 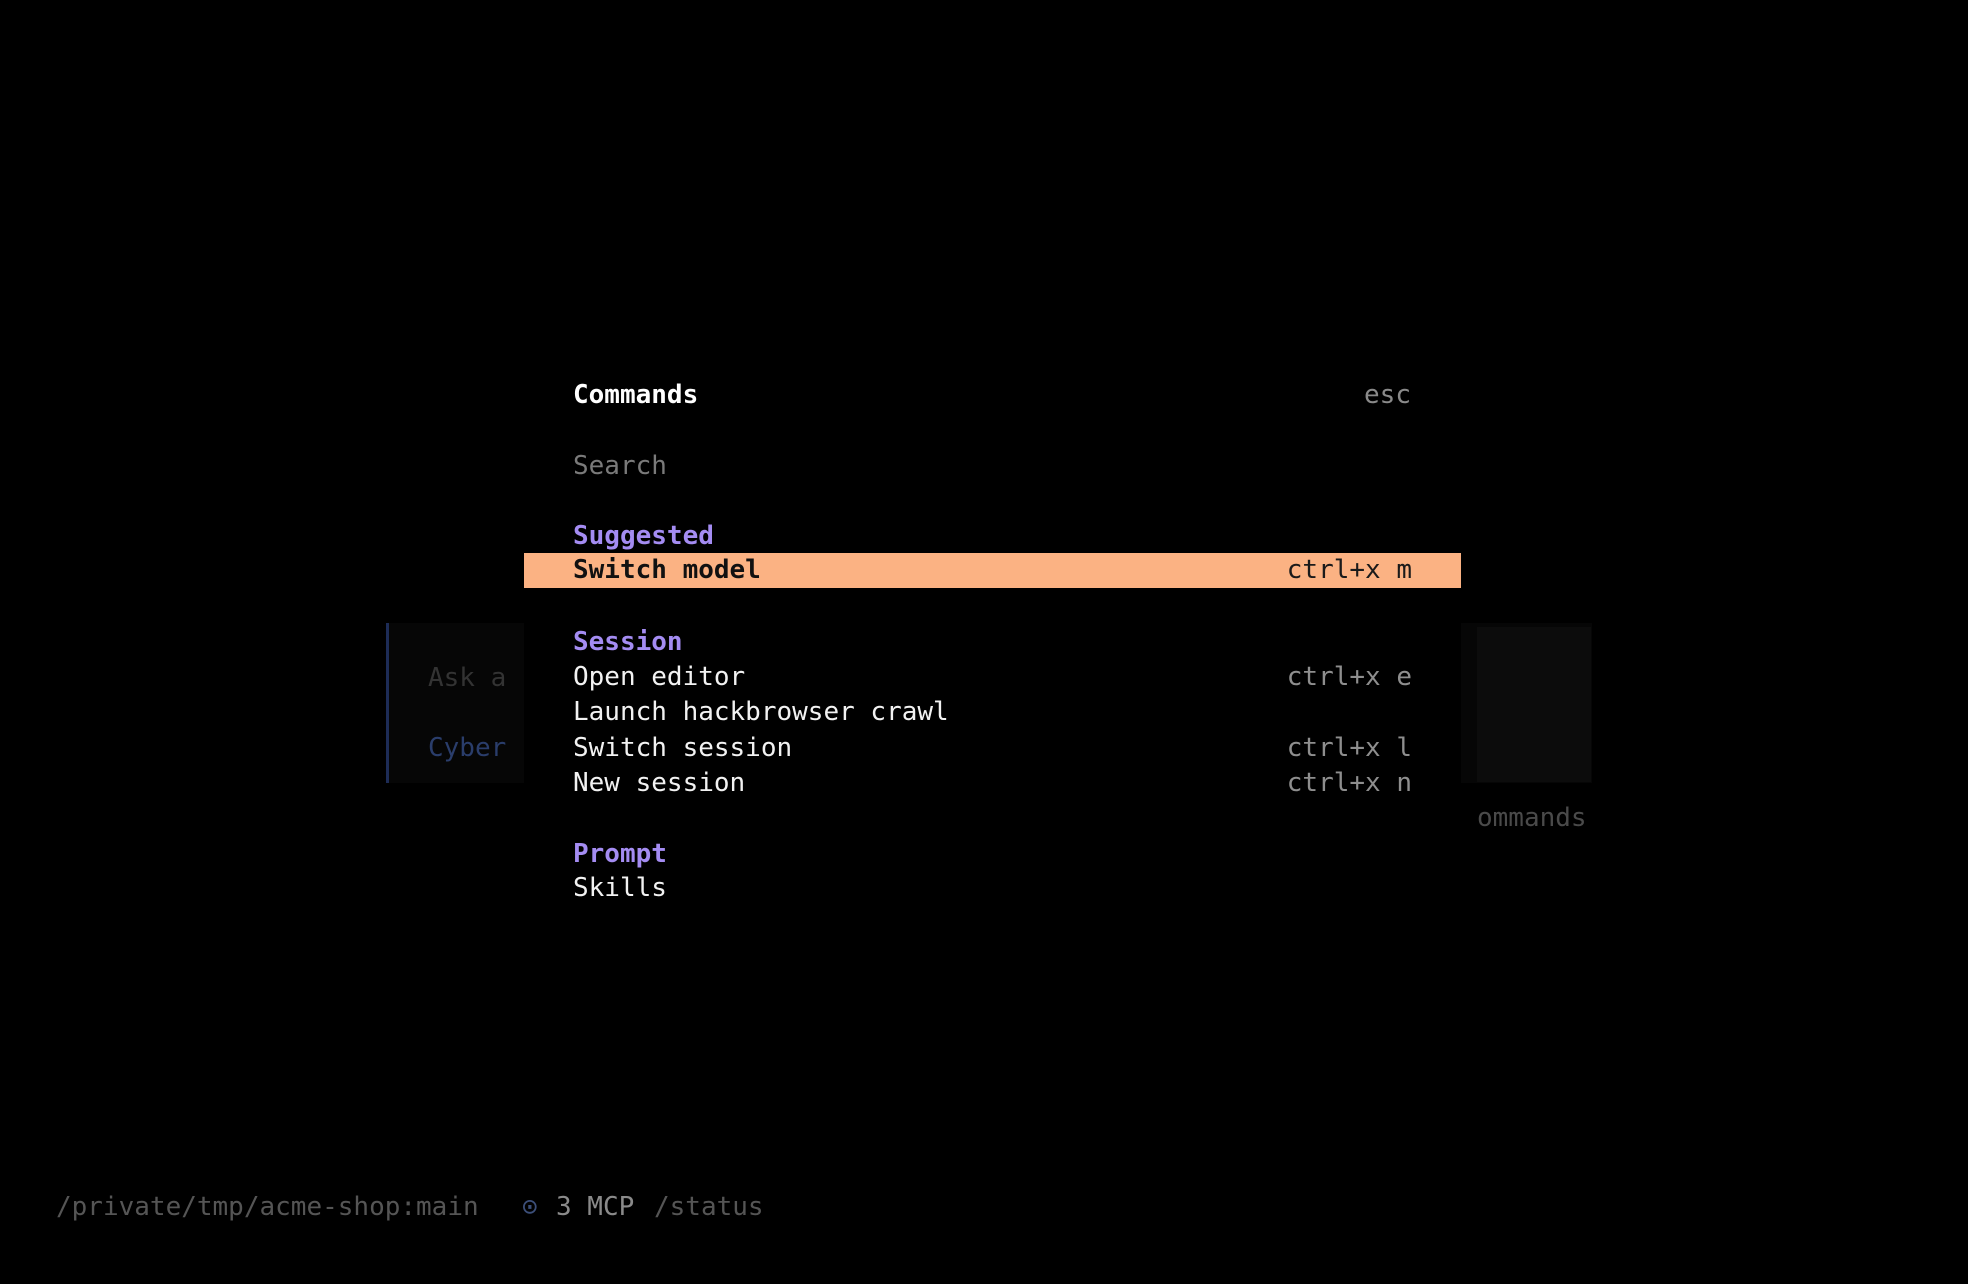 I want to click on command-label: Switch model, so click(x=667, y=570).